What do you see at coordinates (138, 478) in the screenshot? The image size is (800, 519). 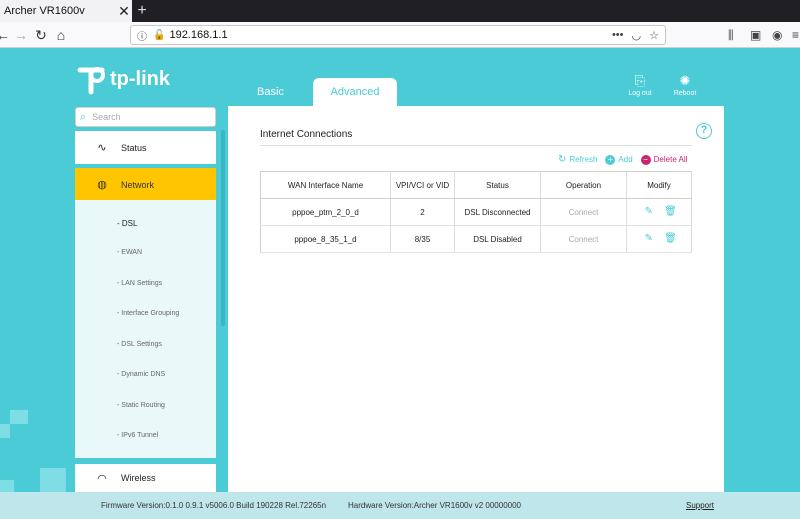 I see `sidebar-item-label: Wireless` at bounding box center [138, 478].